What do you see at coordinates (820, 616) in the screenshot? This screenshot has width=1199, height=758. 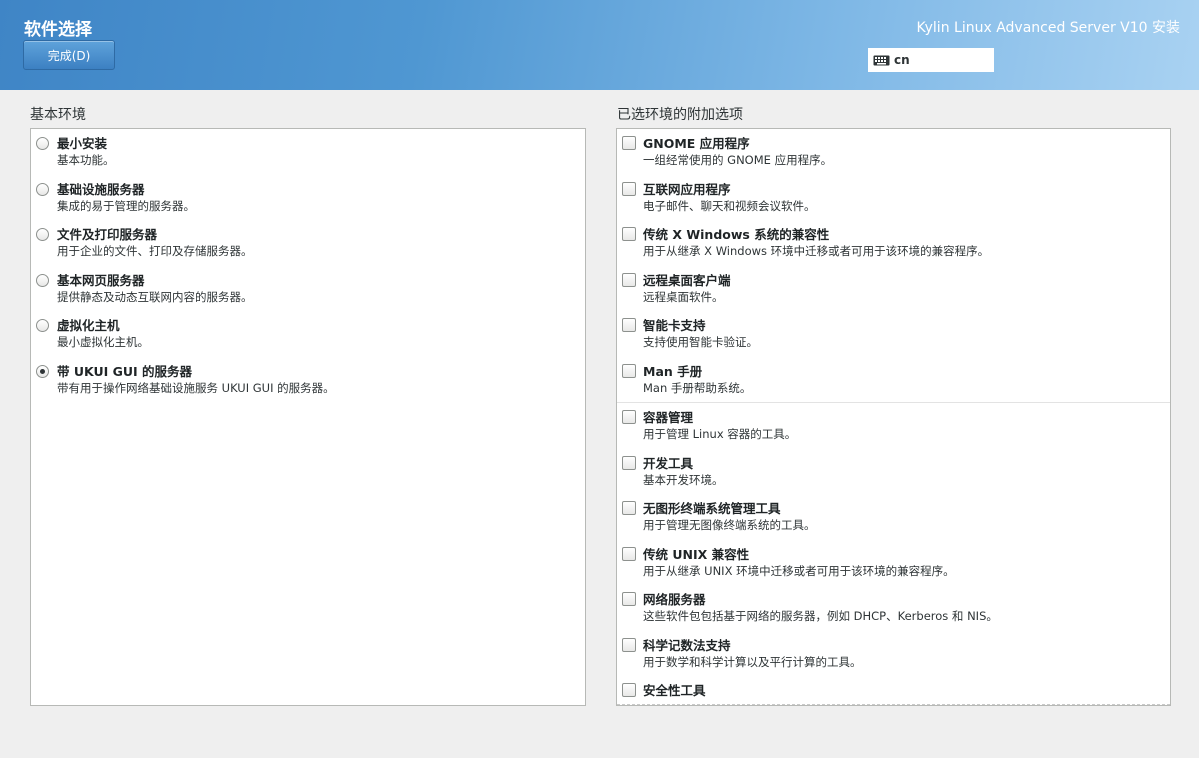 I see `addon-description: 这些软件包包括基于网络的服务器，例如 DHCP、Kerberos 和 NIS。` at bounding box center [820, 616].